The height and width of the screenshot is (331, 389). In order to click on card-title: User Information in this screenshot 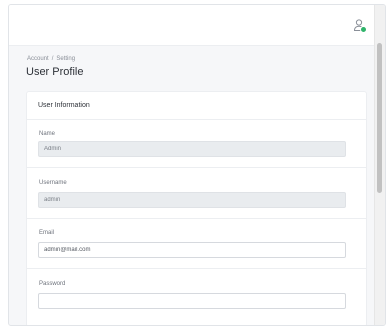, I will do `click(64, 105)`.